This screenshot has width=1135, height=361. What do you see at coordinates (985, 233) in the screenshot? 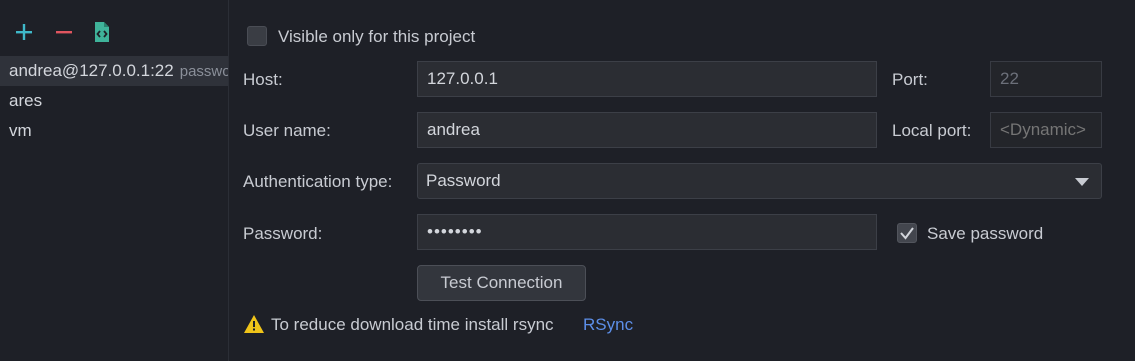
I see `save-password-label: Save password` at bounding box center [985, 233].